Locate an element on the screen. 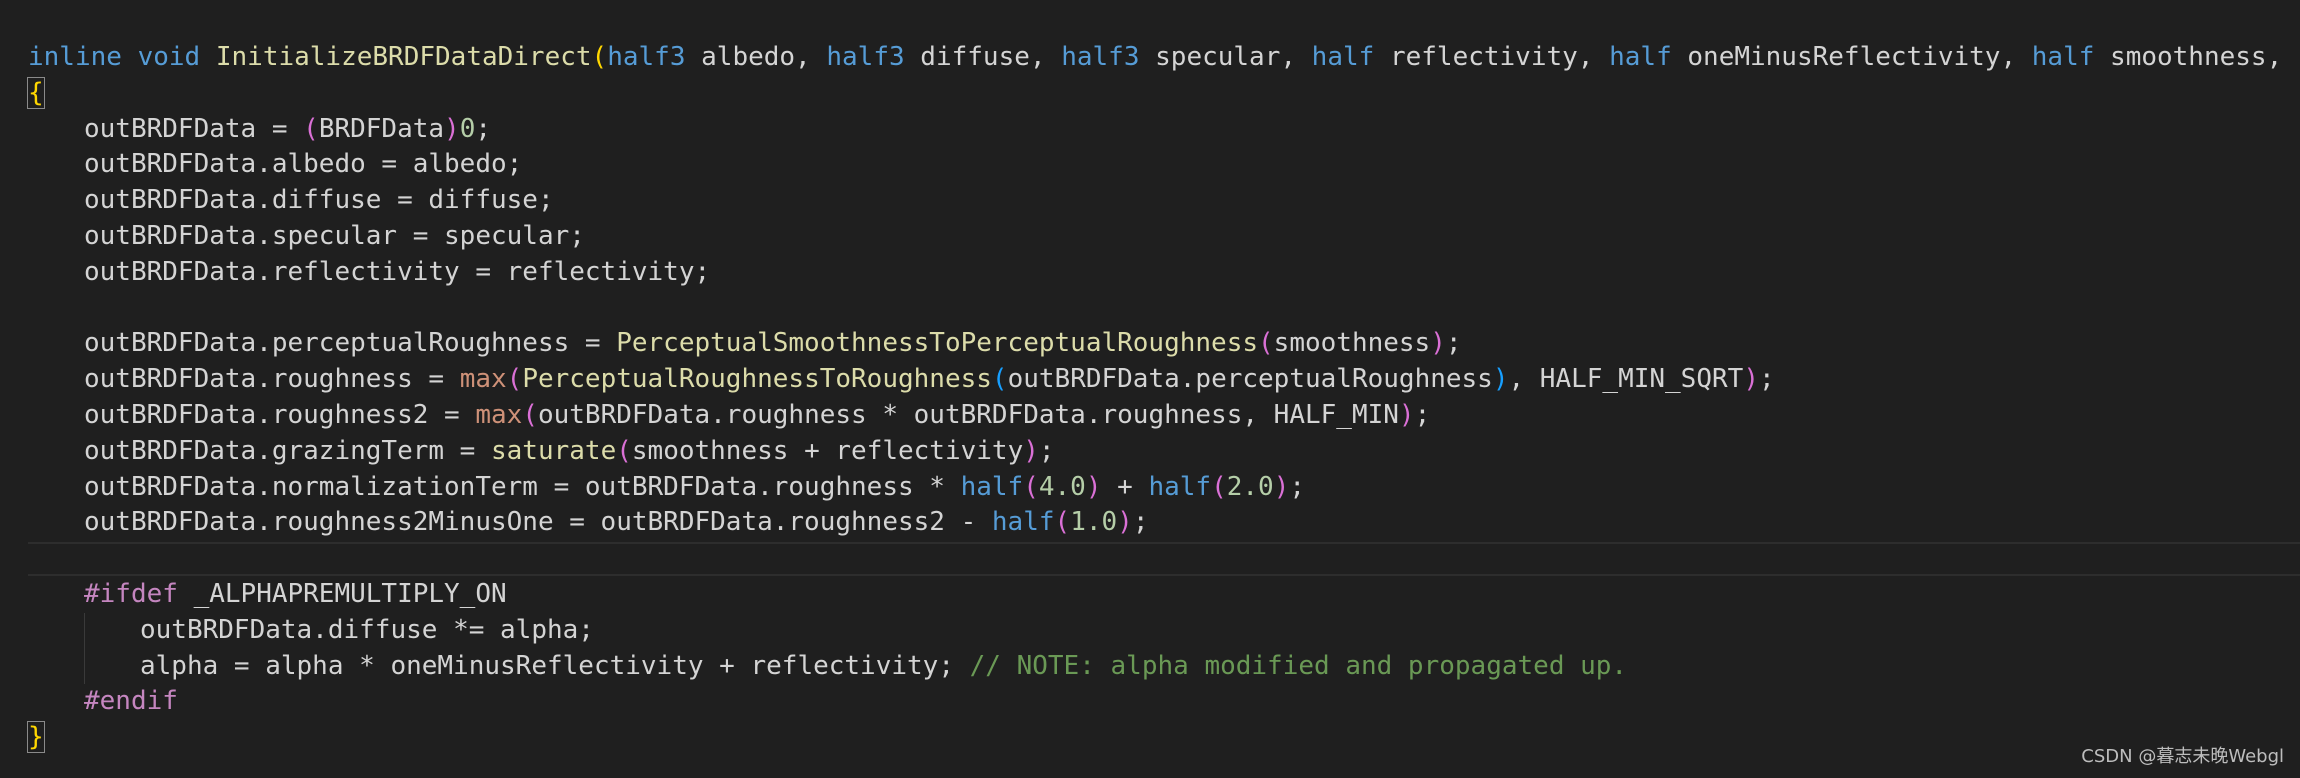  code-token: inline is located at coordinates (75, 57).